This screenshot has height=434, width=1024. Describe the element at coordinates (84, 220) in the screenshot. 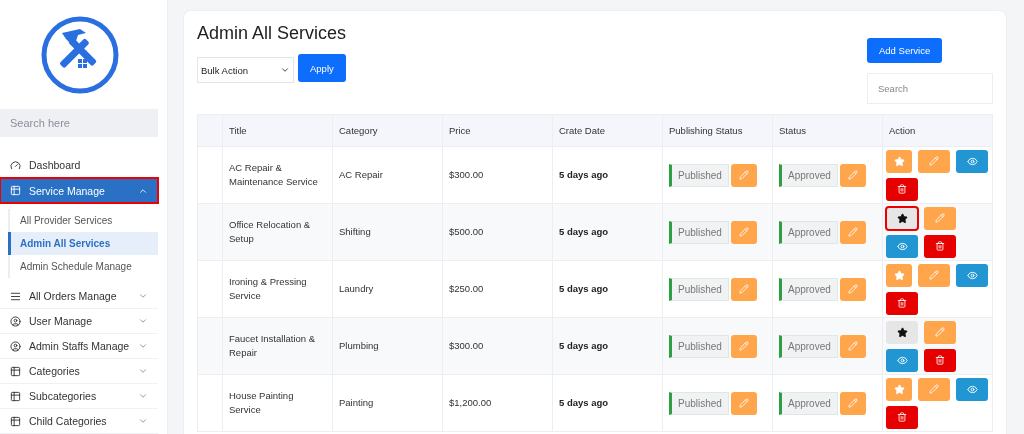

I see `submenu-item: All Provider Services` at that location.